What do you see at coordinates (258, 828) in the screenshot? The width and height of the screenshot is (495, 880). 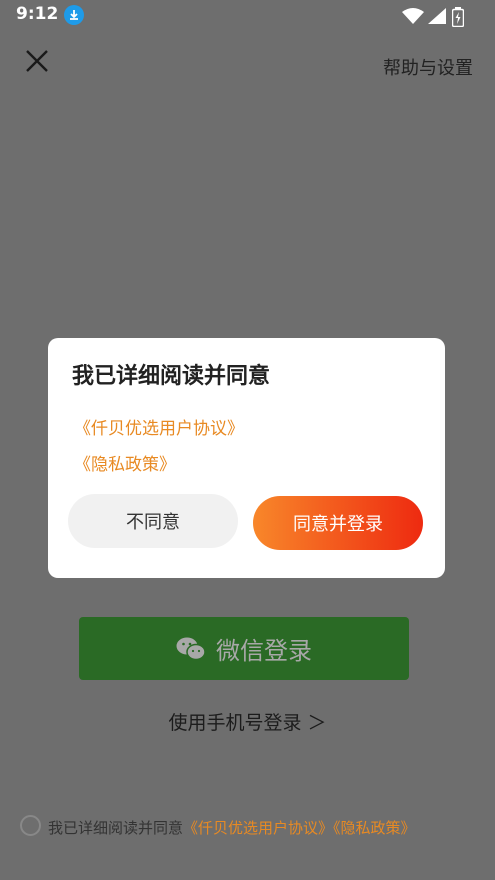 I see `footer-user-agreement-link: 《仟贝优选用户协议》` at bounding box center [258, 828].